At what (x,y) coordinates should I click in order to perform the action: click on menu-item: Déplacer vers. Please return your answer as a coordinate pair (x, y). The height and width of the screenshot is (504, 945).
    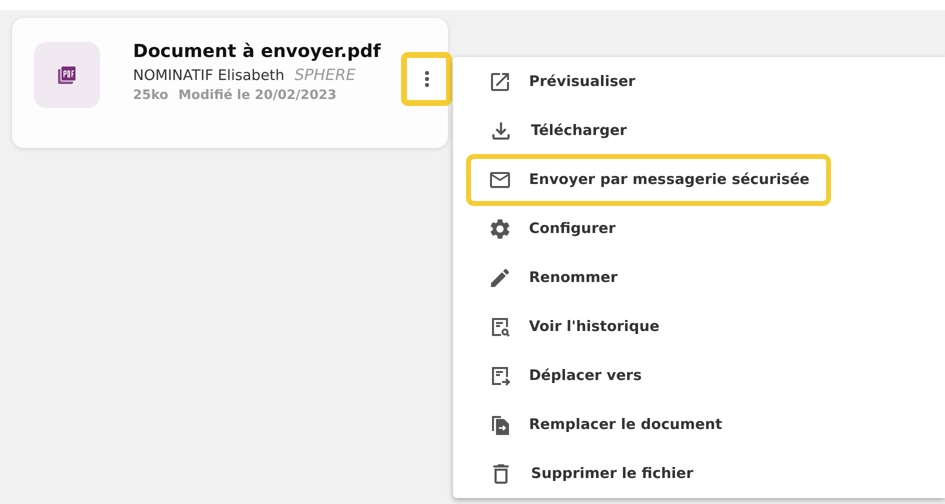
    Looking at the image, I should click on (564, 376).